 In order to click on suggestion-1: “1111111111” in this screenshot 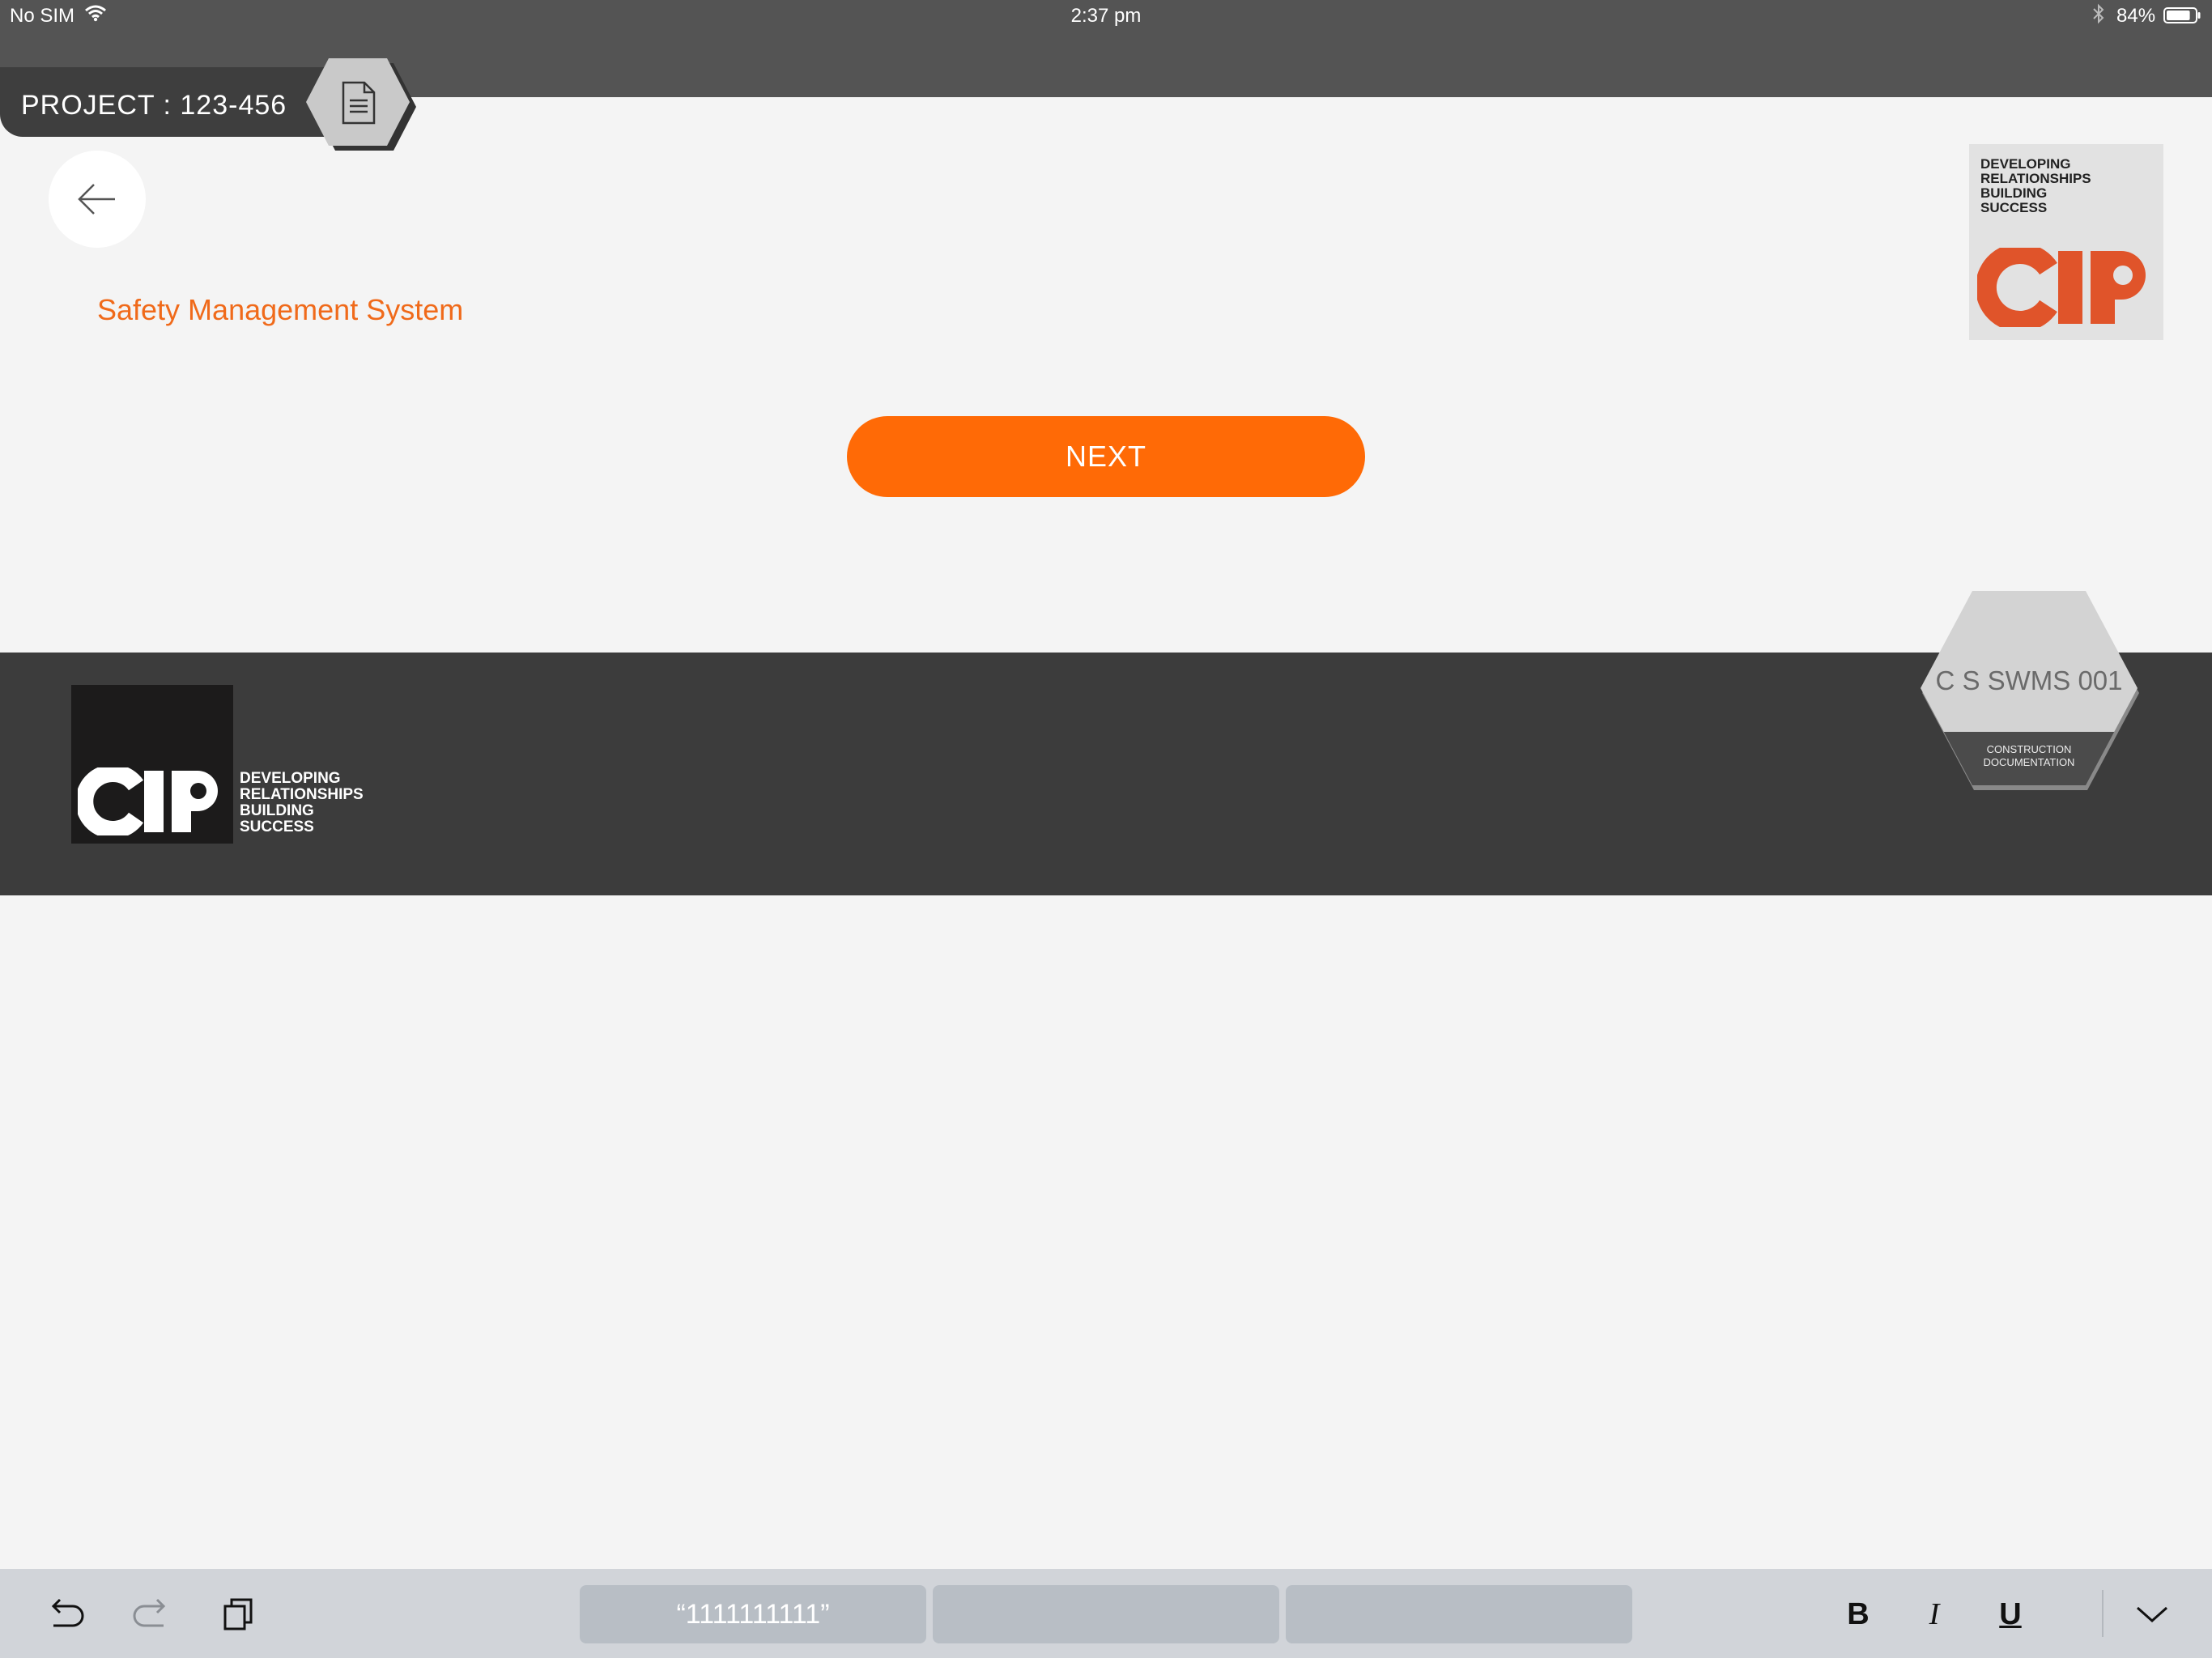, I will do `click(753, 1614)`.